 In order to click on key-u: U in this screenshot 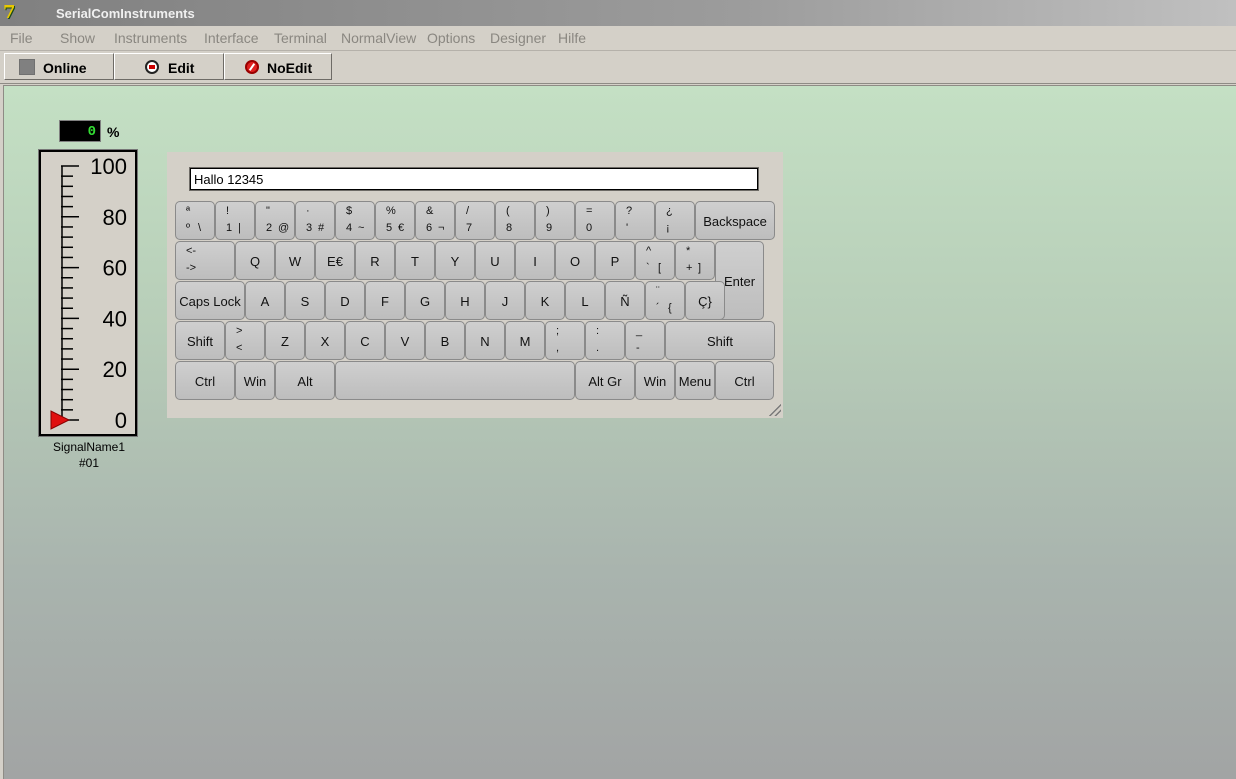, I will do `click(495, 260)`.